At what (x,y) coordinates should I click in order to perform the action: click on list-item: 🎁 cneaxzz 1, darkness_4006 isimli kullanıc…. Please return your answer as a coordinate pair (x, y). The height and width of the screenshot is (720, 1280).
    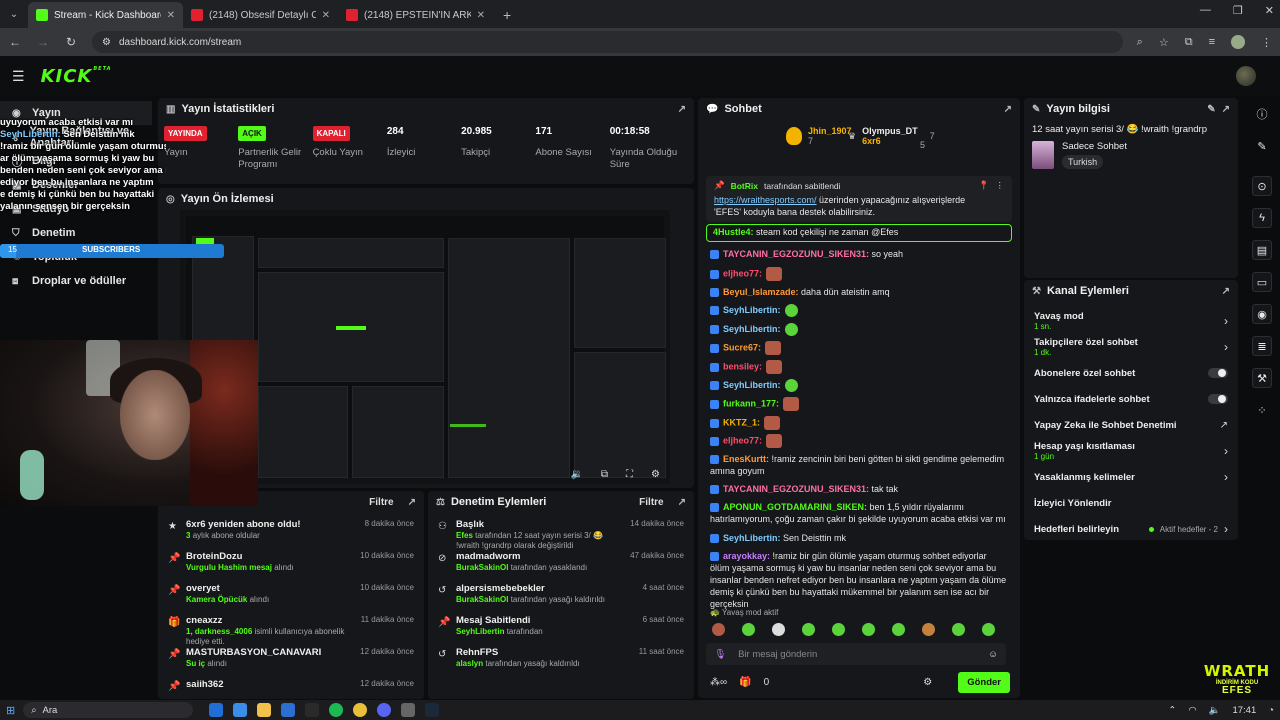
    Looking at the image, I should click on (291, 627).